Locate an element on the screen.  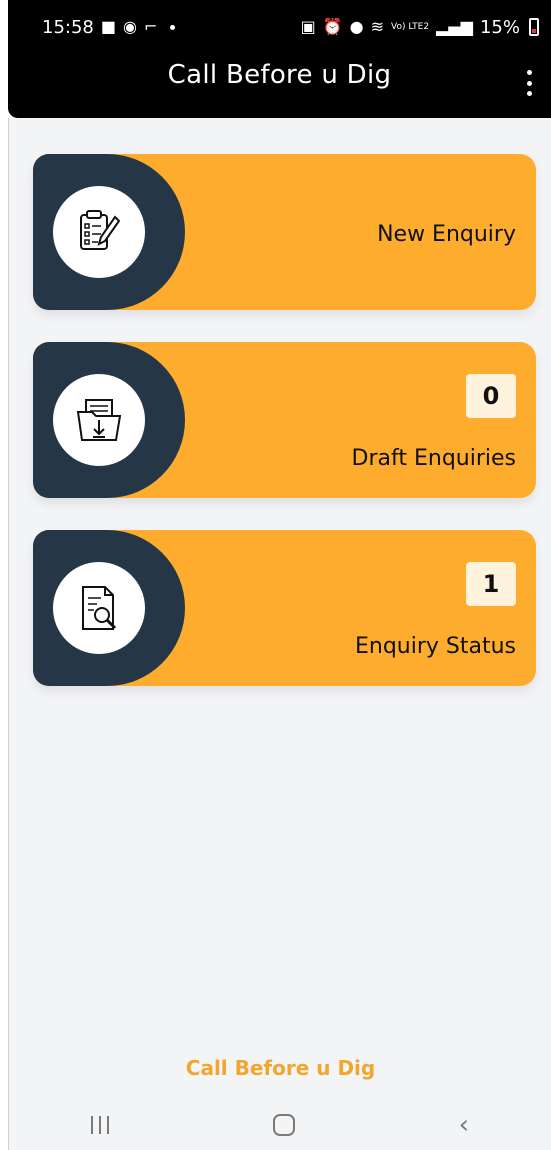
document-search-icon is located at coordinates (99, 608).